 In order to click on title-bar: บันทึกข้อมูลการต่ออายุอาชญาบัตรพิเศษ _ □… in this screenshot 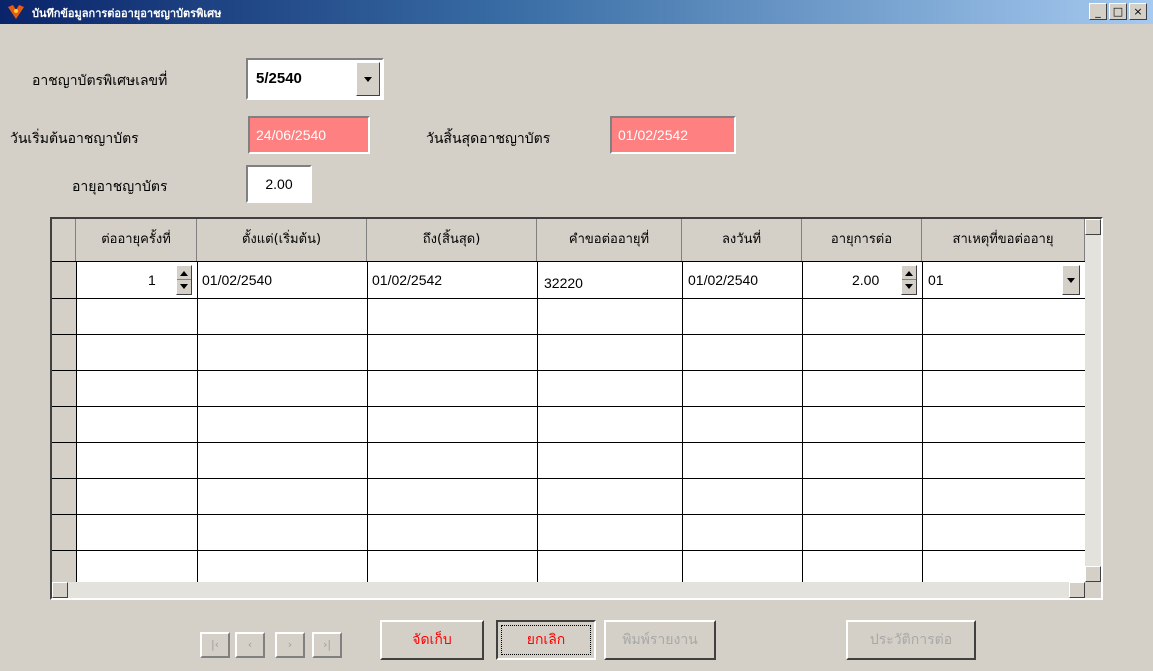, I will do `click(576, 12)`.